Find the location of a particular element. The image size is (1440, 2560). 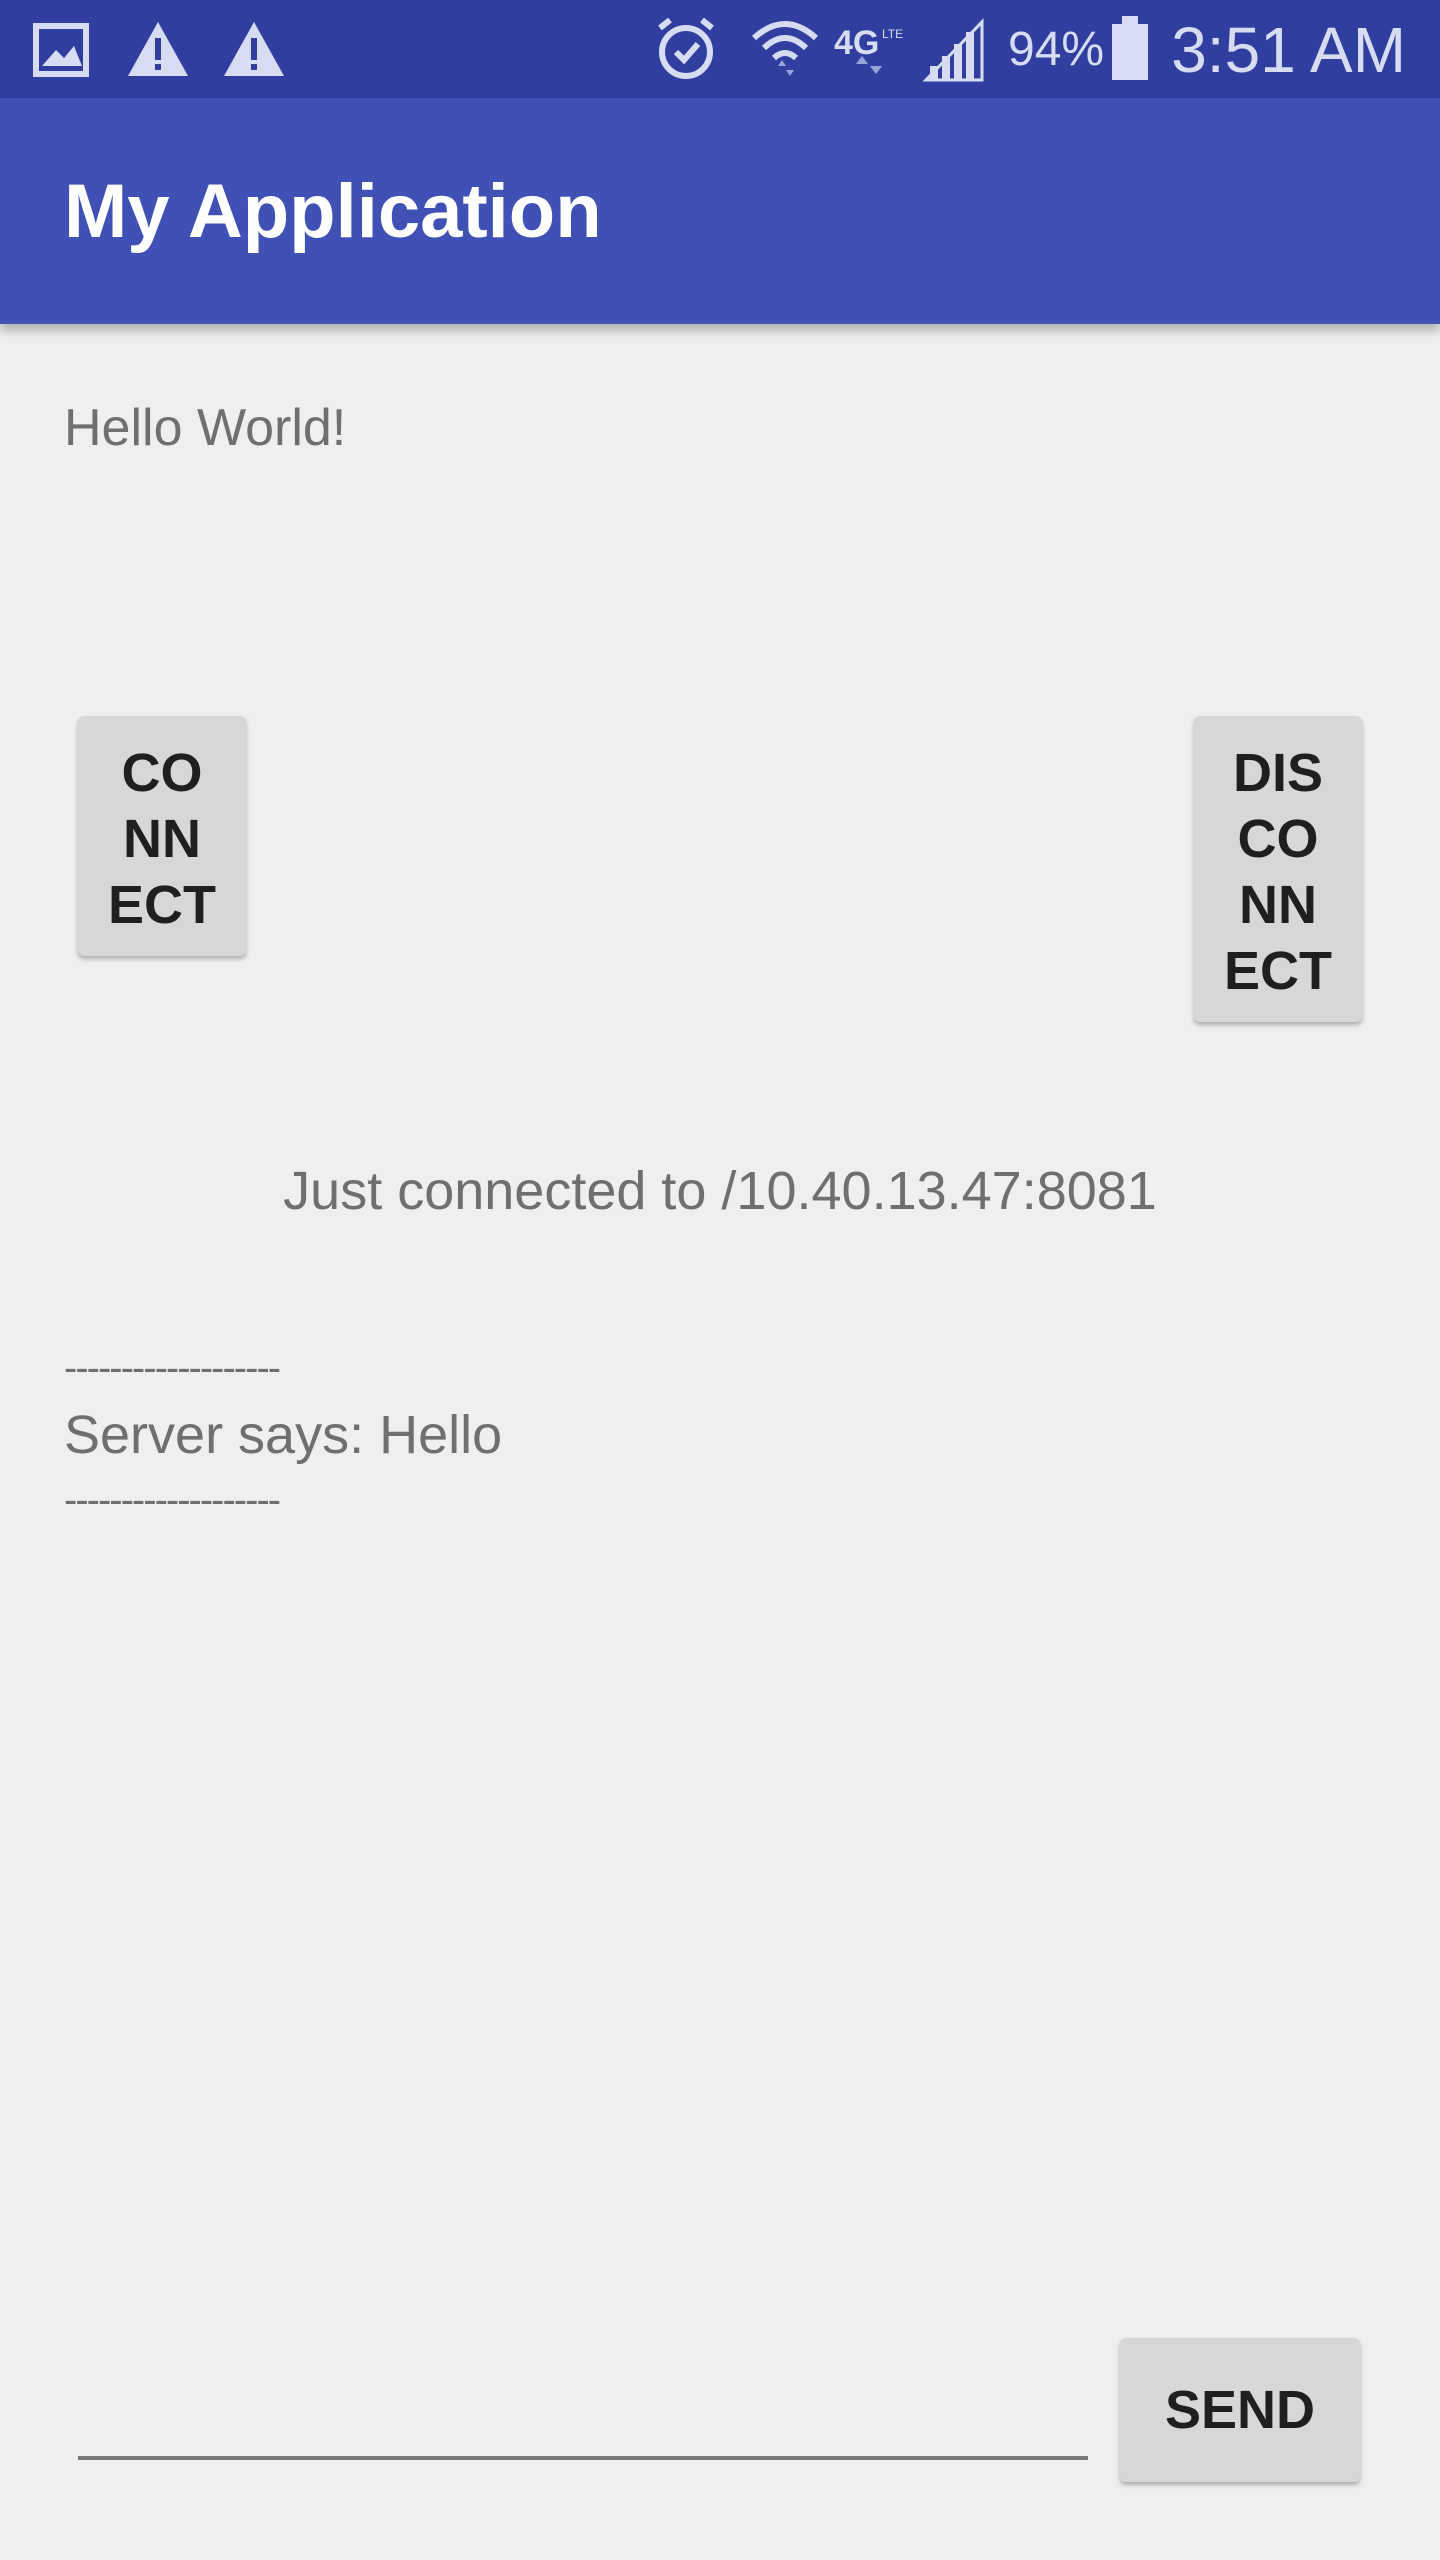

connect-button: CO NN ECT is located at coordinates (162, 836).